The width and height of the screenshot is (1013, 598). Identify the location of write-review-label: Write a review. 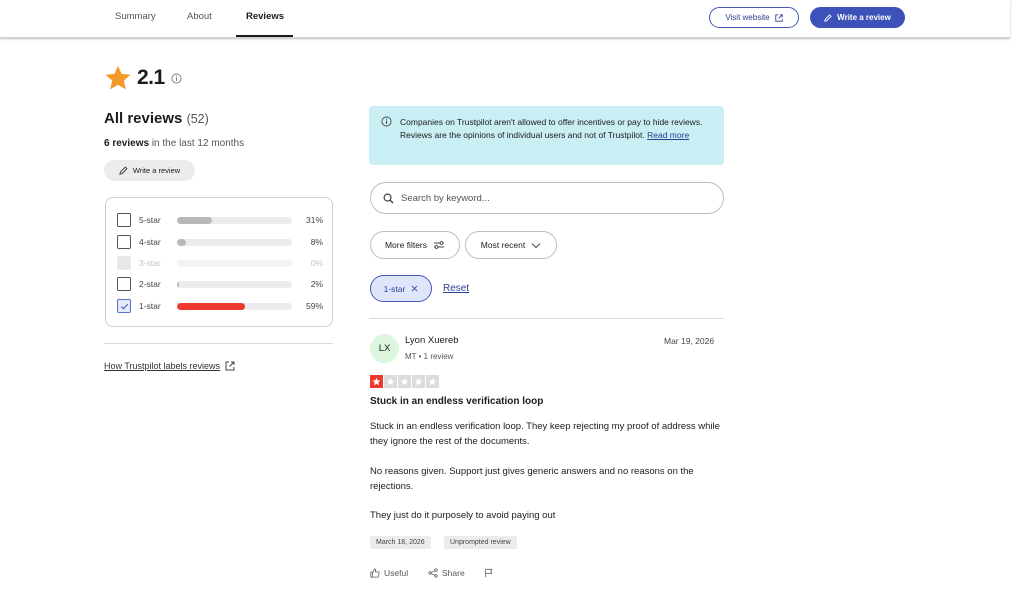
(864, 17).